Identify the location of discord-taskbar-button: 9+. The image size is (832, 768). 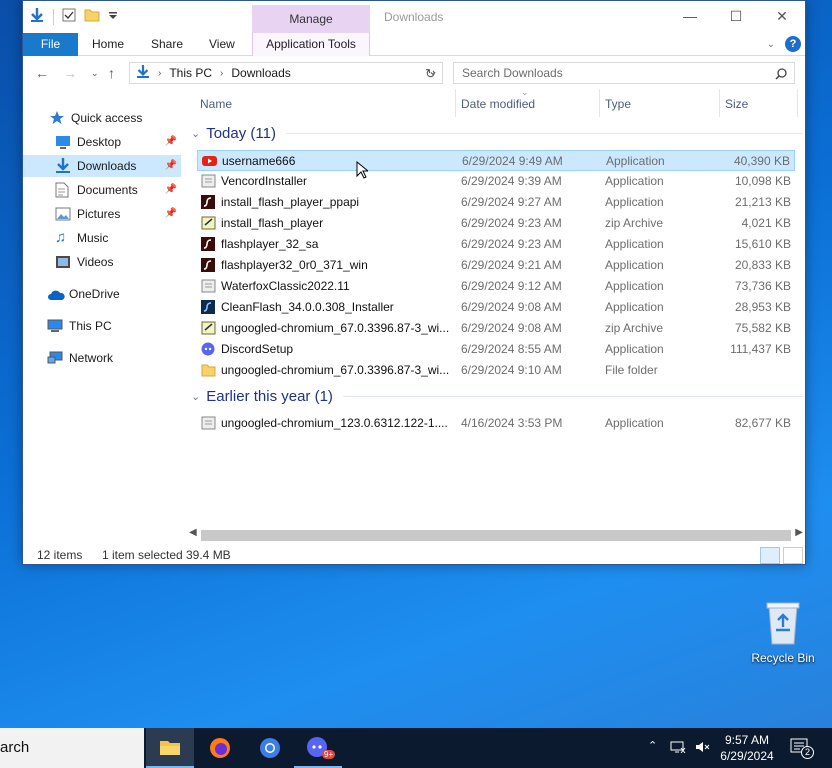
(318, 748).